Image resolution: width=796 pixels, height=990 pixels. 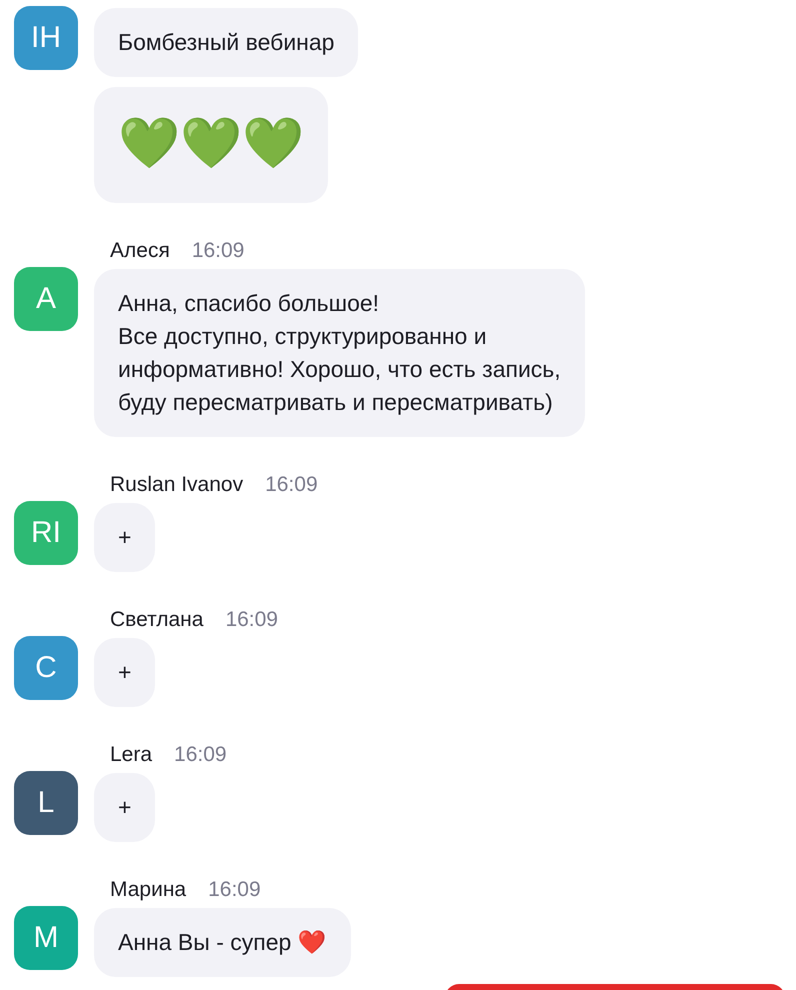 I want to click on avatar: M, so click(x=46, y=938).